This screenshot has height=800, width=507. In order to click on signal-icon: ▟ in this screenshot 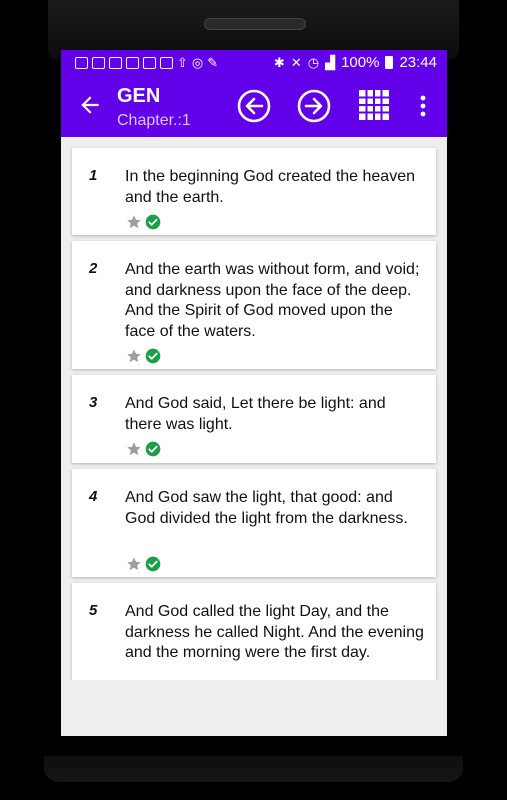, I will do `click(330, 62)`.